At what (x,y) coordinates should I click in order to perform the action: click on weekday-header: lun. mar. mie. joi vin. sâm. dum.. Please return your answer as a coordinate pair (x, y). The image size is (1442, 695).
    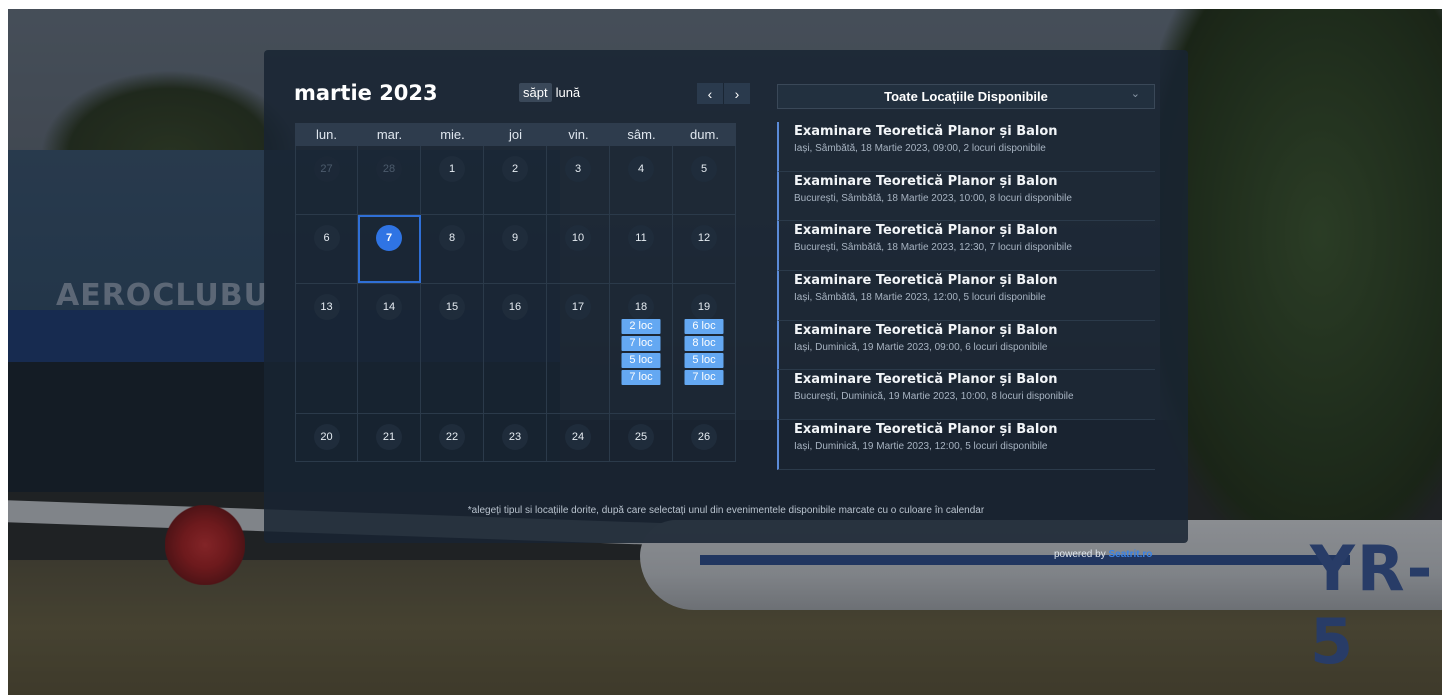
    Looking at the image, I should click on (515, 134).